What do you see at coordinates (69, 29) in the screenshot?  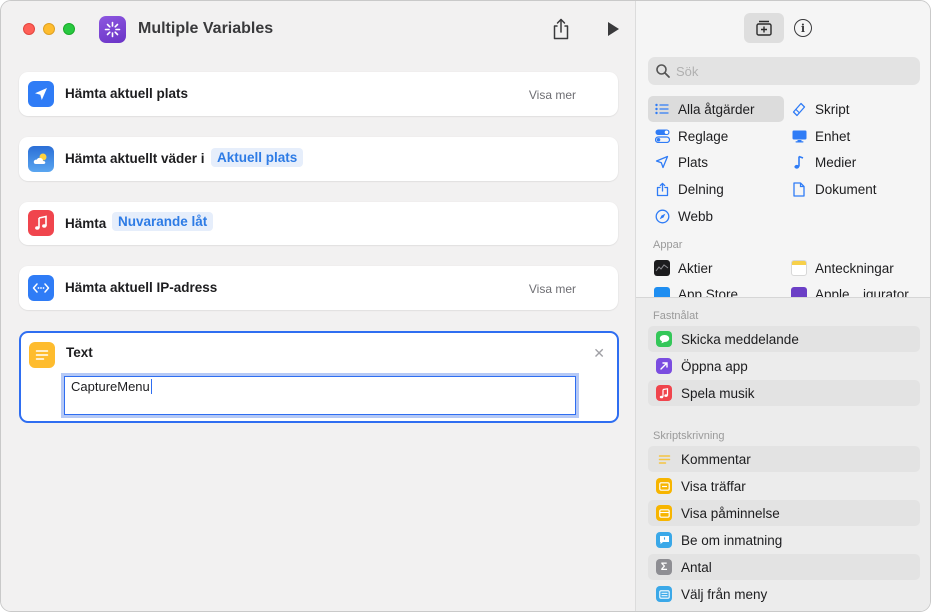 I see `zoom-window-button` at bounding box center [69, 29].